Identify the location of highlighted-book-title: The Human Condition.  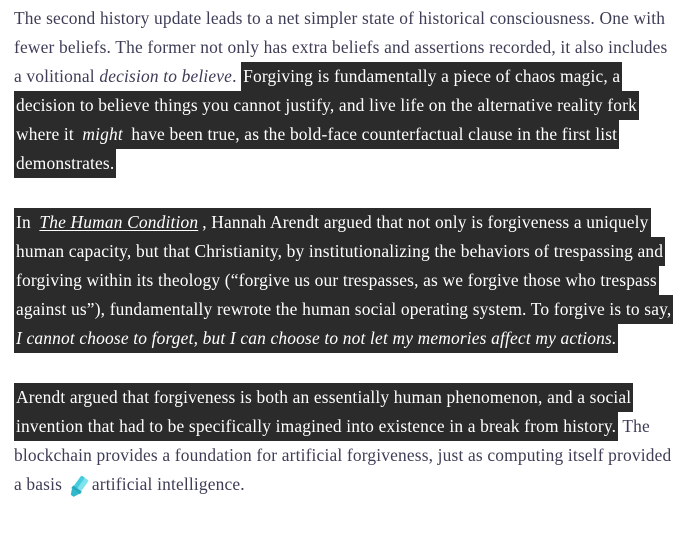
(119, 222).